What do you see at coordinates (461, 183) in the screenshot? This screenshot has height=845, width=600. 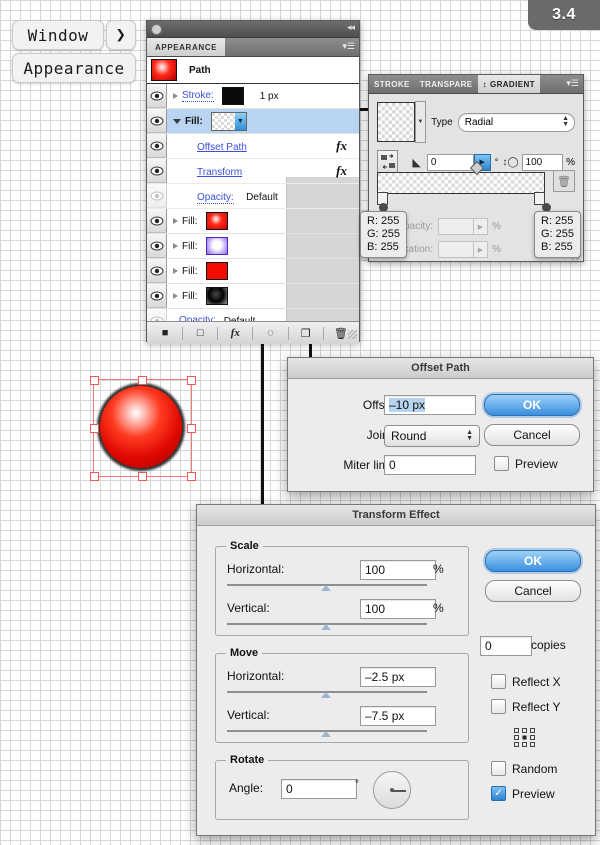 I see `gradient-ramp` at bounding box center [461, 183].